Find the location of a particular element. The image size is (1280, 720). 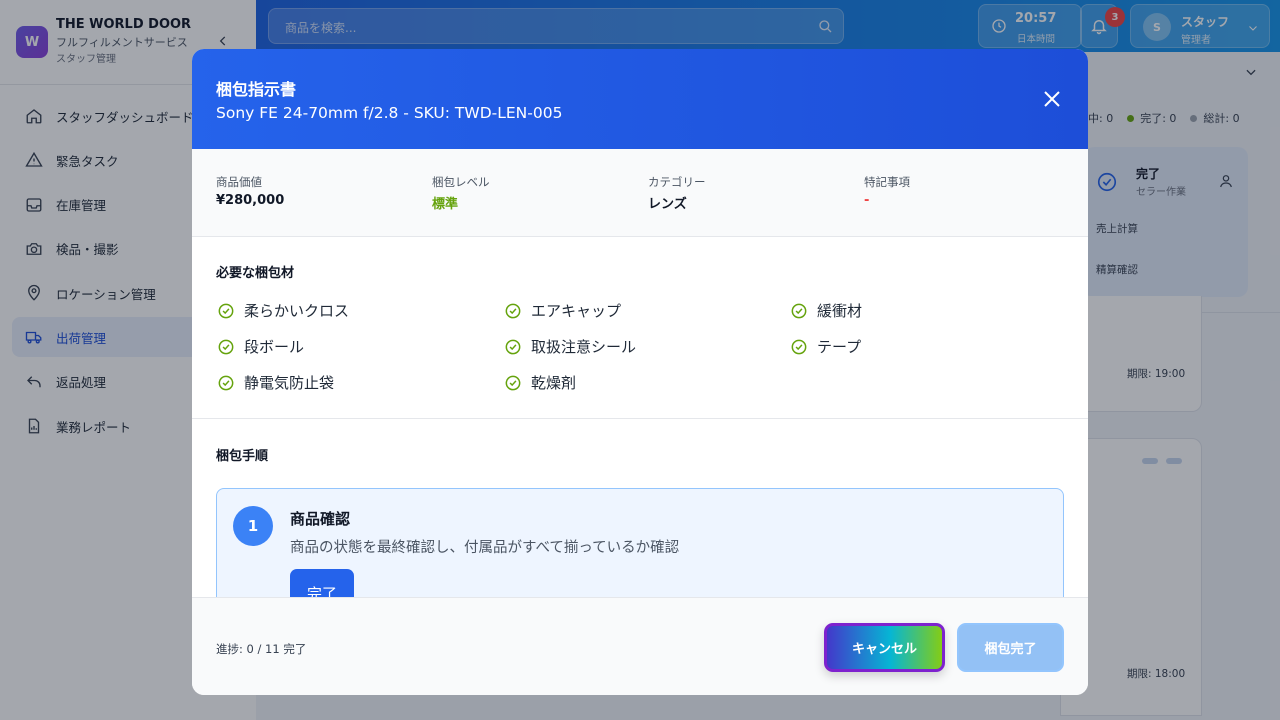

material-item: 乾燥剤 is located at coordinates (539, 382).